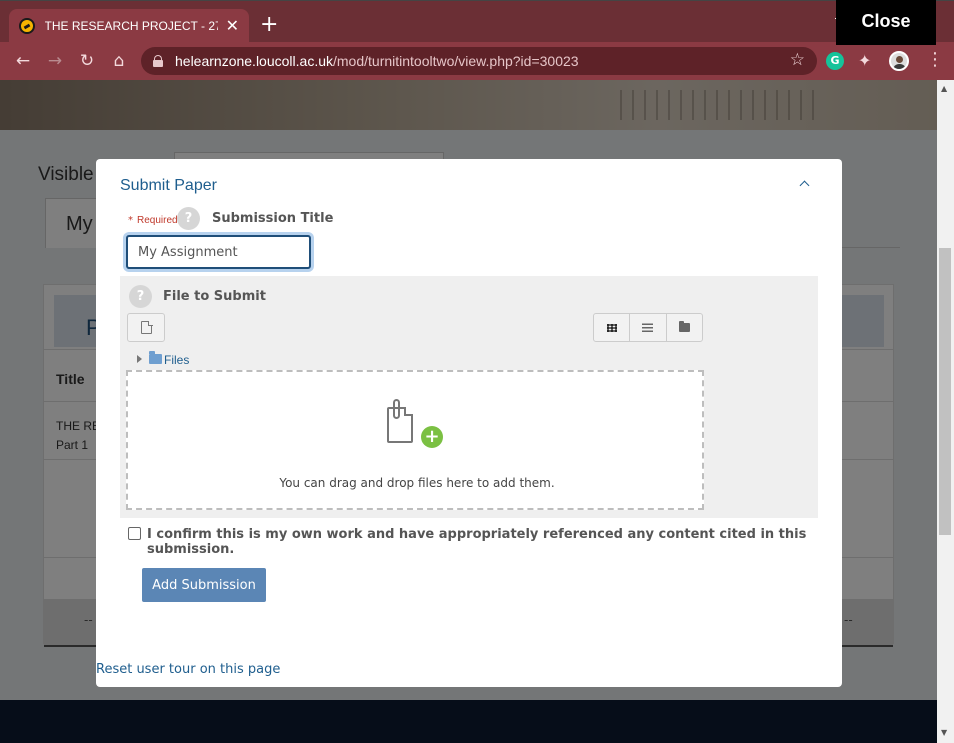  I want to click on grammarly-icon: G, so click(835, 61).